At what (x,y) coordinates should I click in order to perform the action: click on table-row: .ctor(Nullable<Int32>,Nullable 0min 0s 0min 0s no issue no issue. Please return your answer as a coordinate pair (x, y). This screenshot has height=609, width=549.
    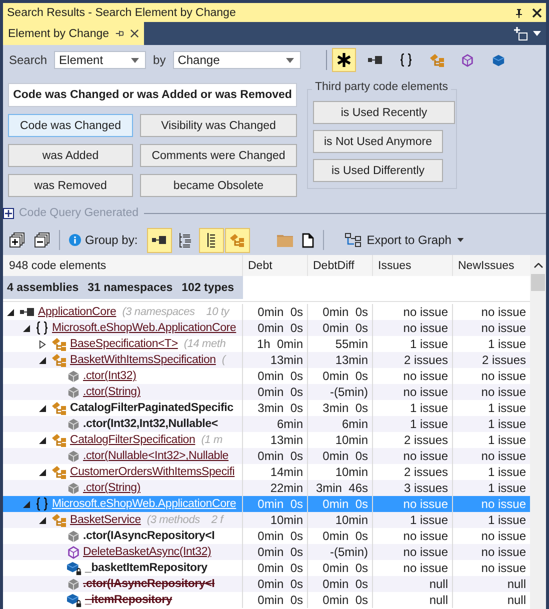
    Looking at the image, I should click on (266, 456).